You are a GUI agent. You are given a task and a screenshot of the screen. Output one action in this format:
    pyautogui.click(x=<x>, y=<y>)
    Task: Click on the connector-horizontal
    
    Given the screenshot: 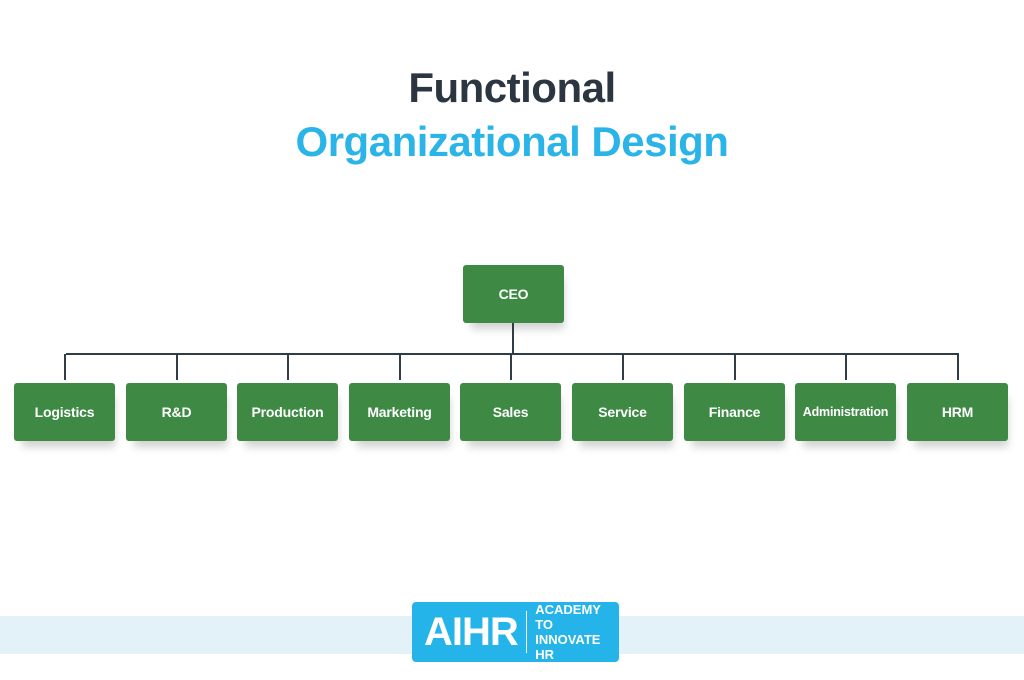 What is the action you would take?
    pyautogui.click(x=512, y=354)
    